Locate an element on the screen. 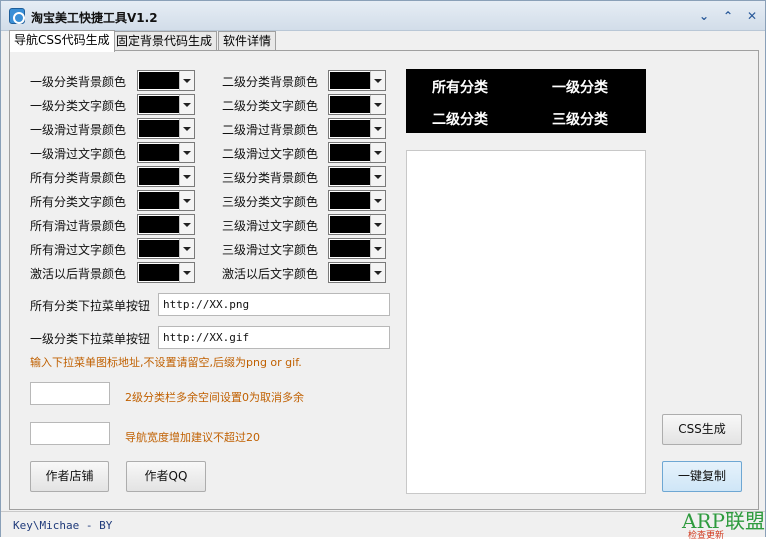 This screenshot has width=768, height=539. color-label: 二级分类文字颜色 is located at coordinates (270, 106).